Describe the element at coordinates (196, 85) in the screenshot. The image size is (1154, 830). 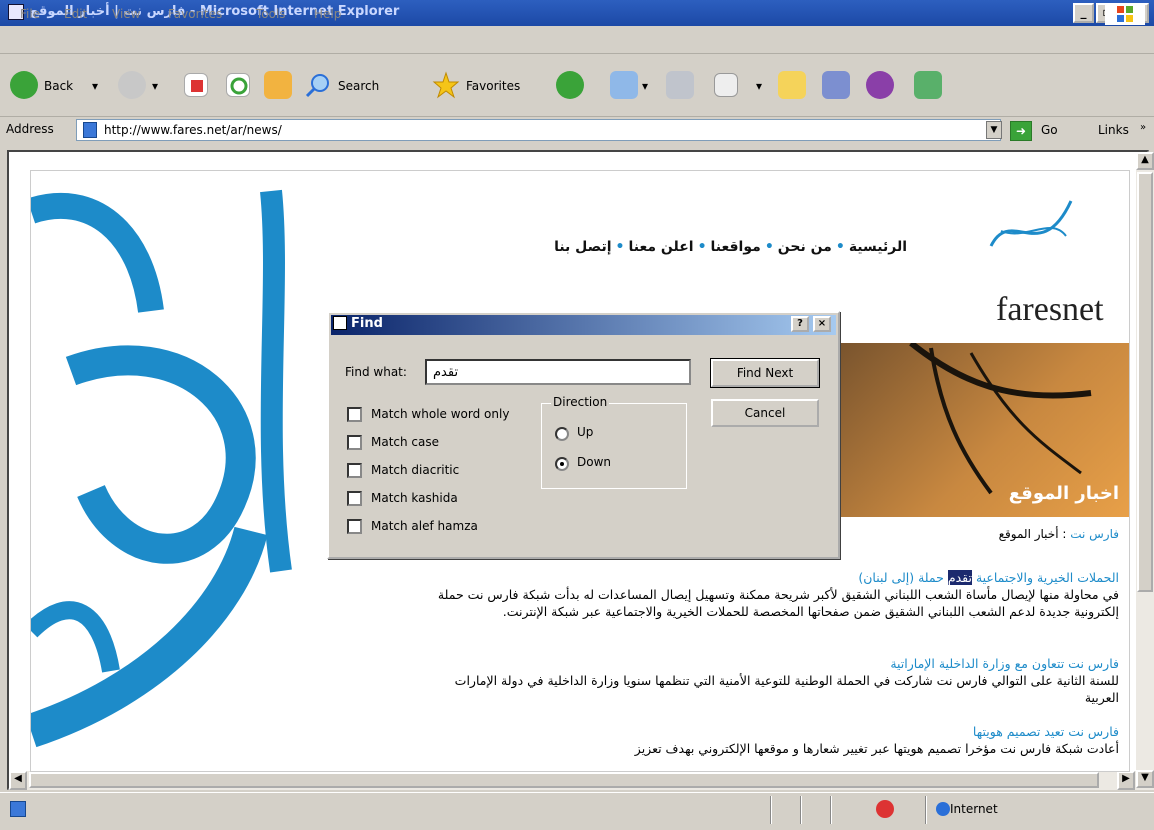
I see `stop-icon` at that location.